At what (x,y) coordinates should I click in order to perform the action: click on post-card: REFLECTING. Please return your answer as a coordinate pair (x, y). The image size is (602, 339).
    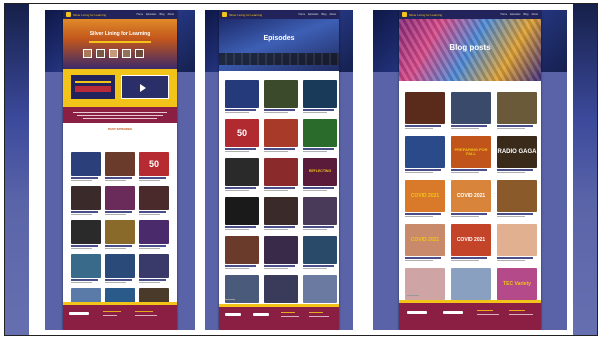
    Looking at the image, I should click on (320, 174).